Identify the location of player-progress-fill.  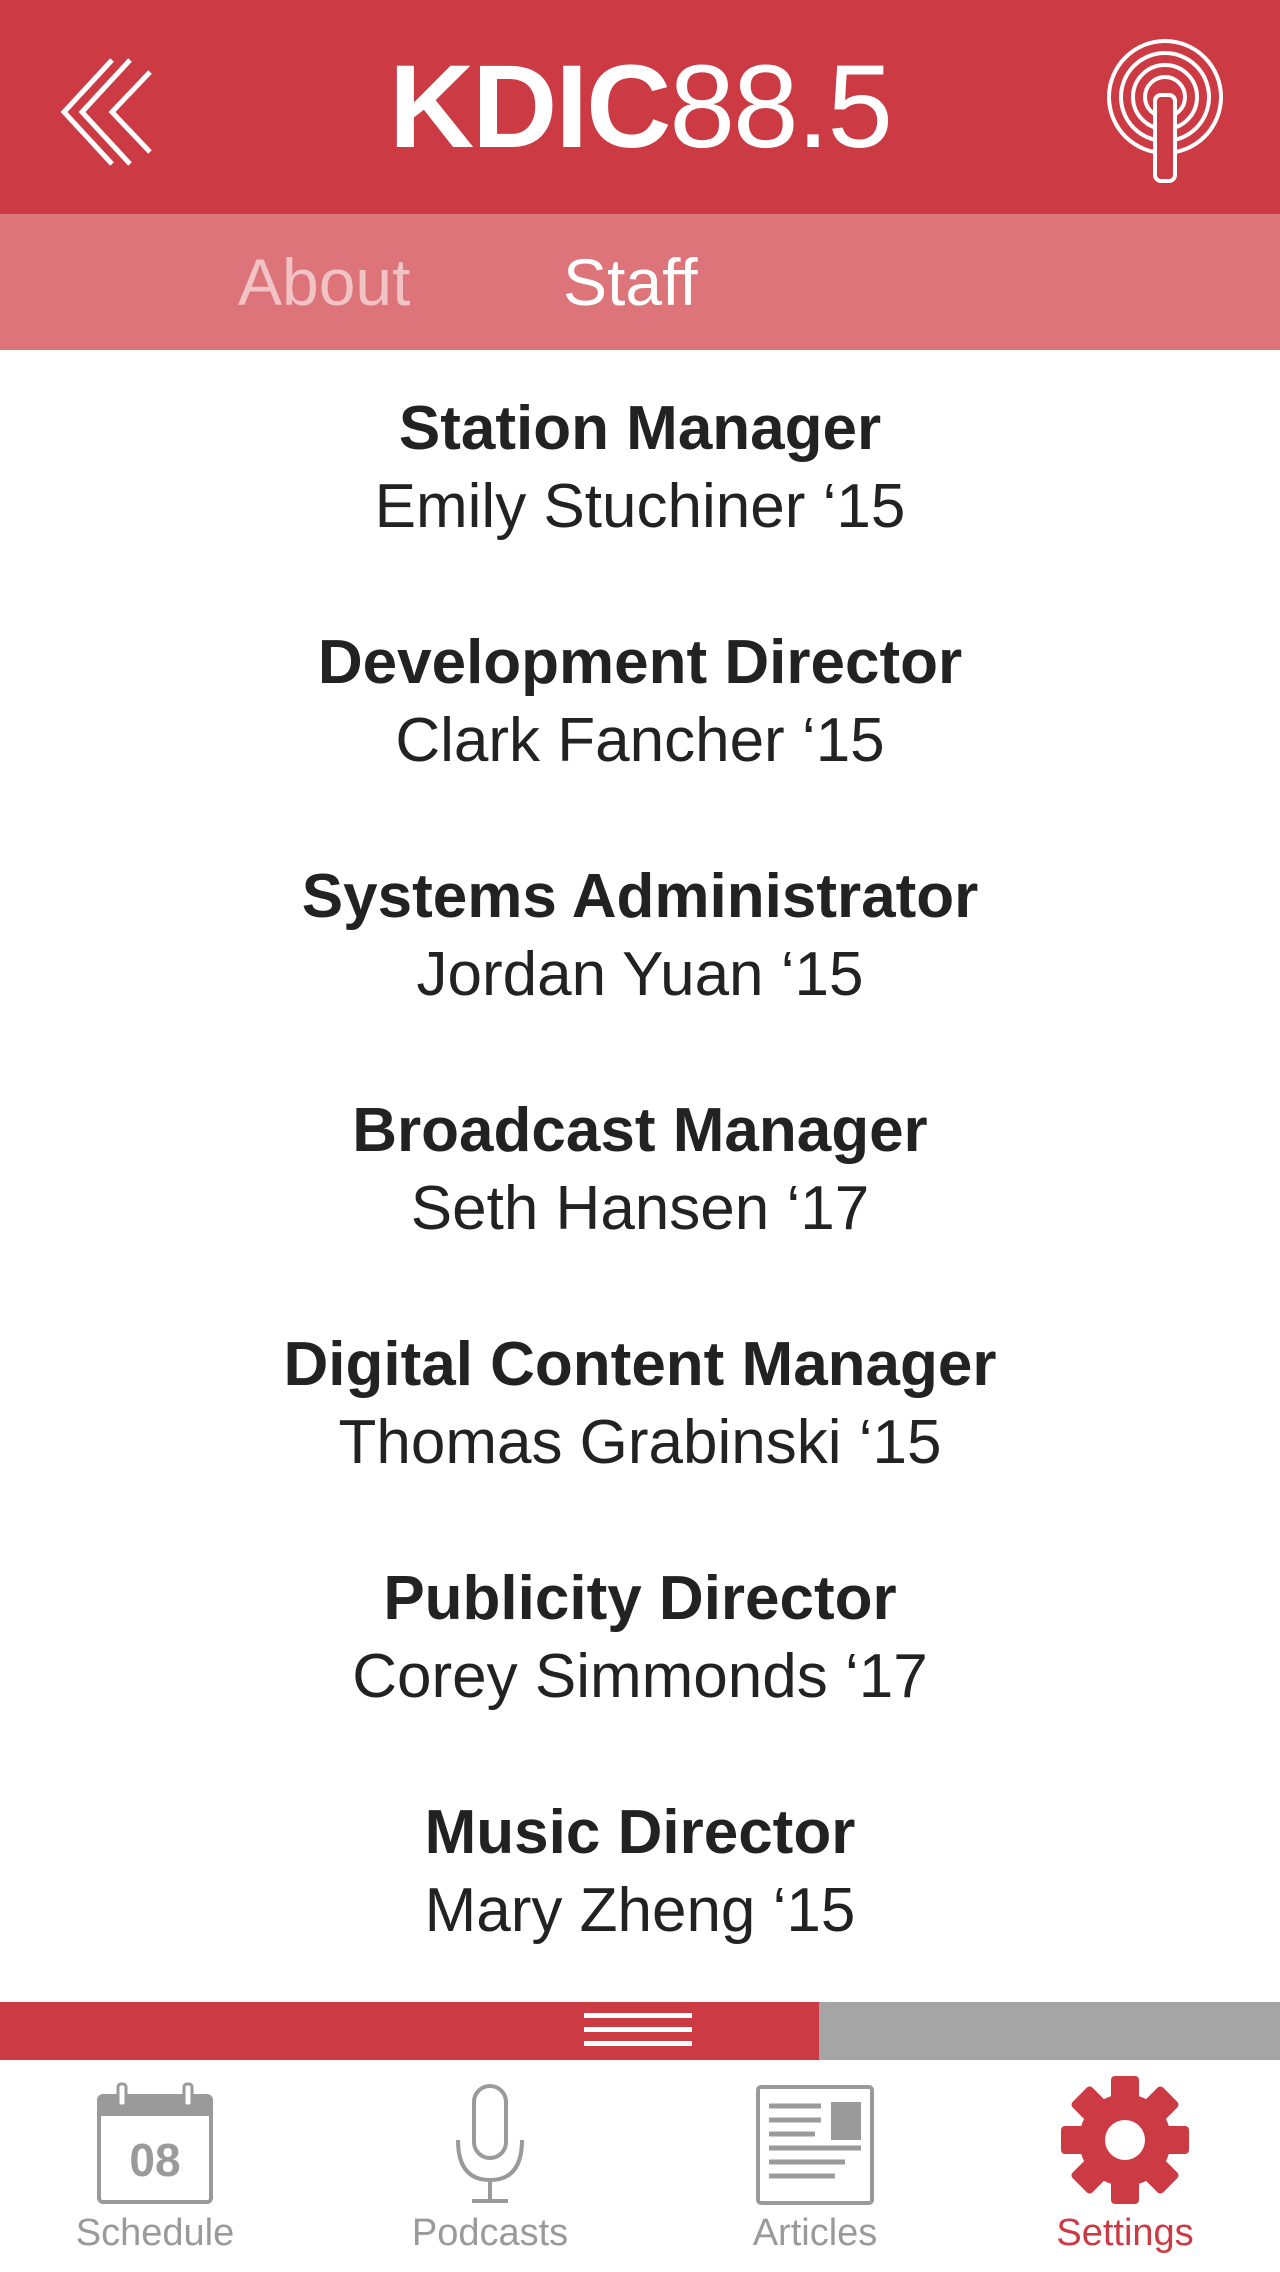
(410, 2031).